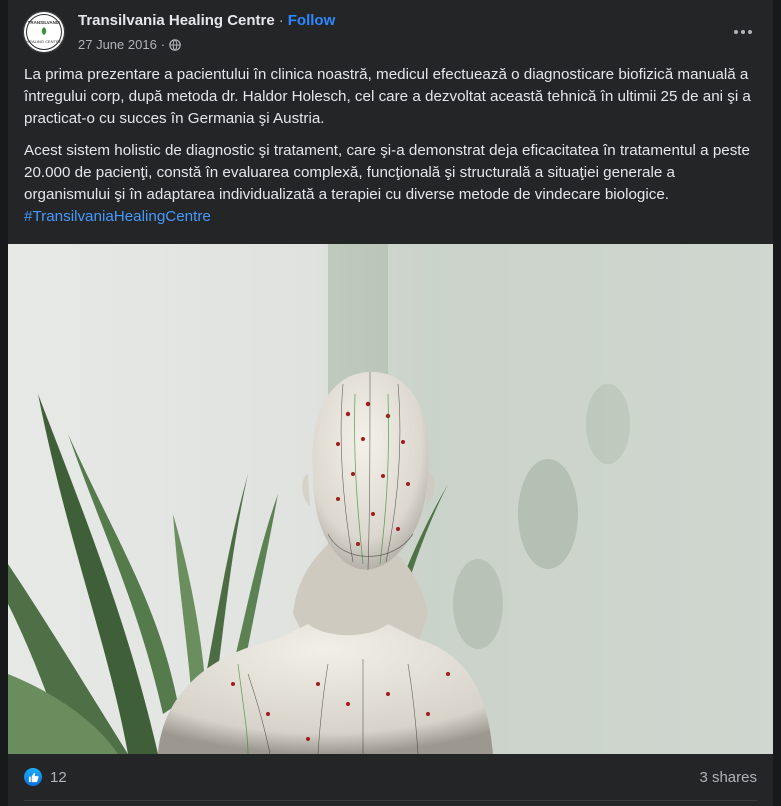  I want to click on page-avatar: TRANSILVANIA HEALING CENTRE, so click(44, 32).